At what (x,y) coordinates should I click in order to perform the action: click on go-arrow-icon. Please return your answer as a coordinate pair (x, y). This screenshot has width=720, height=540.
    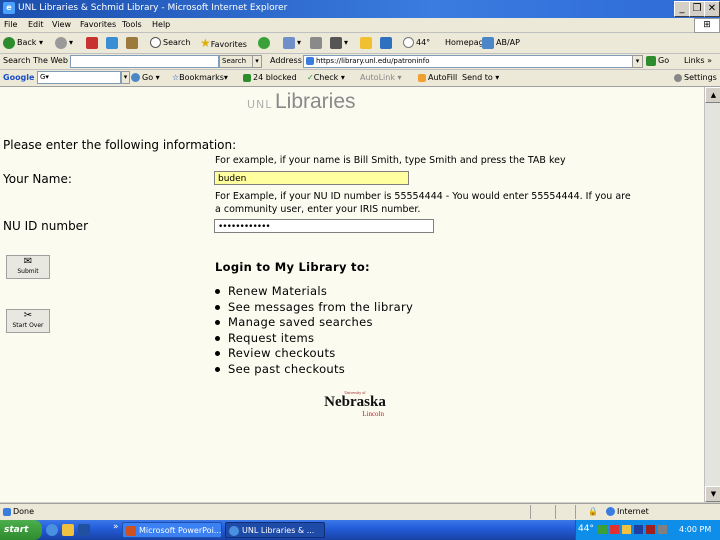
    Looking at the image, I should click on (651, 60).